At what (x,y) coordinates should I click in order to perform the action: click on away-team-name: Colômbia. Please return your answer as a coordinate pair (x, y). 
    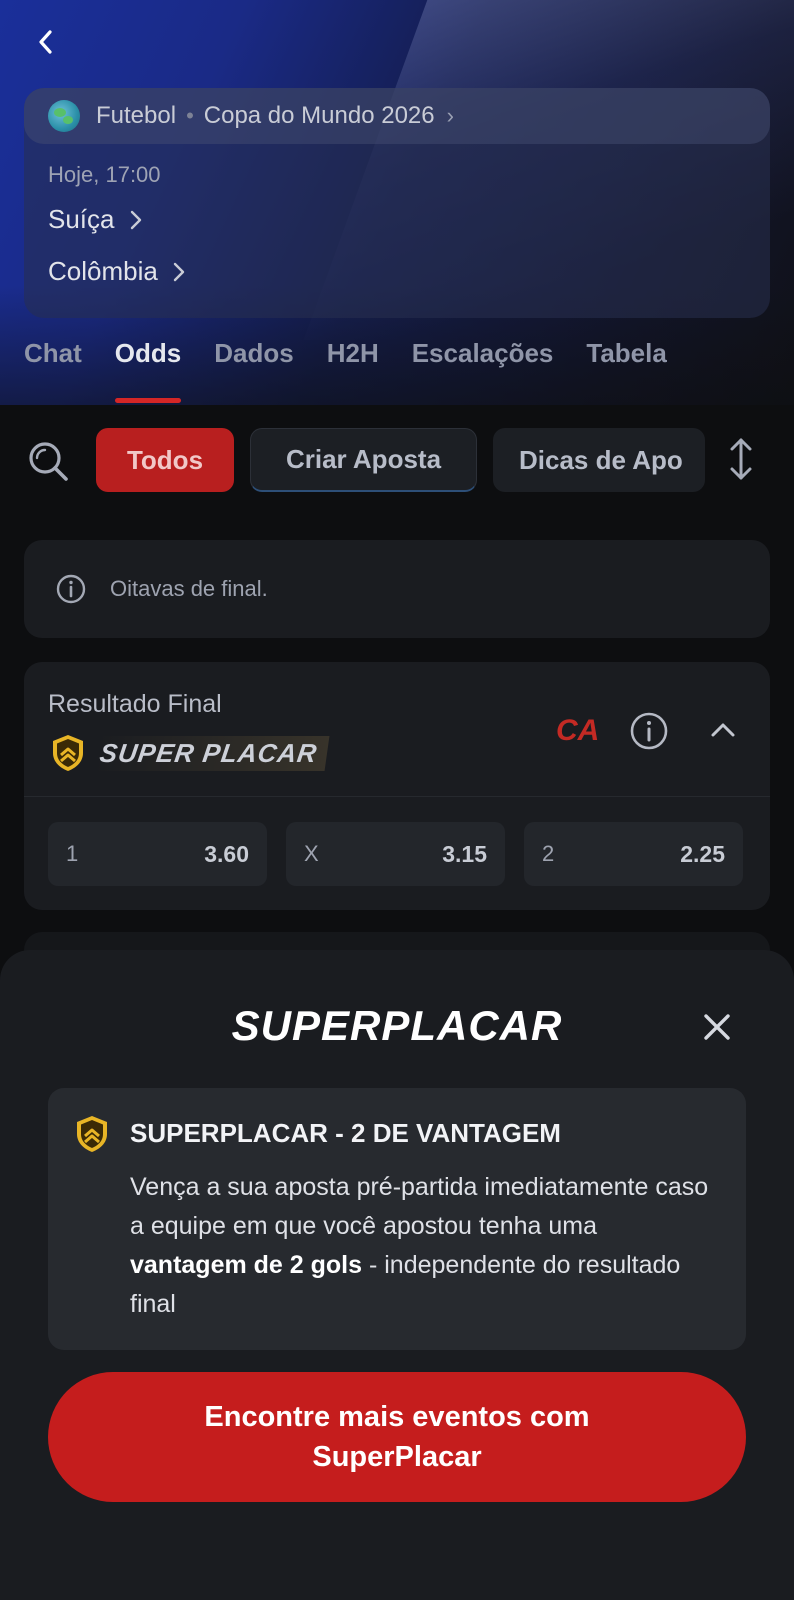
    Looking at the image, I should click on (103, 271).